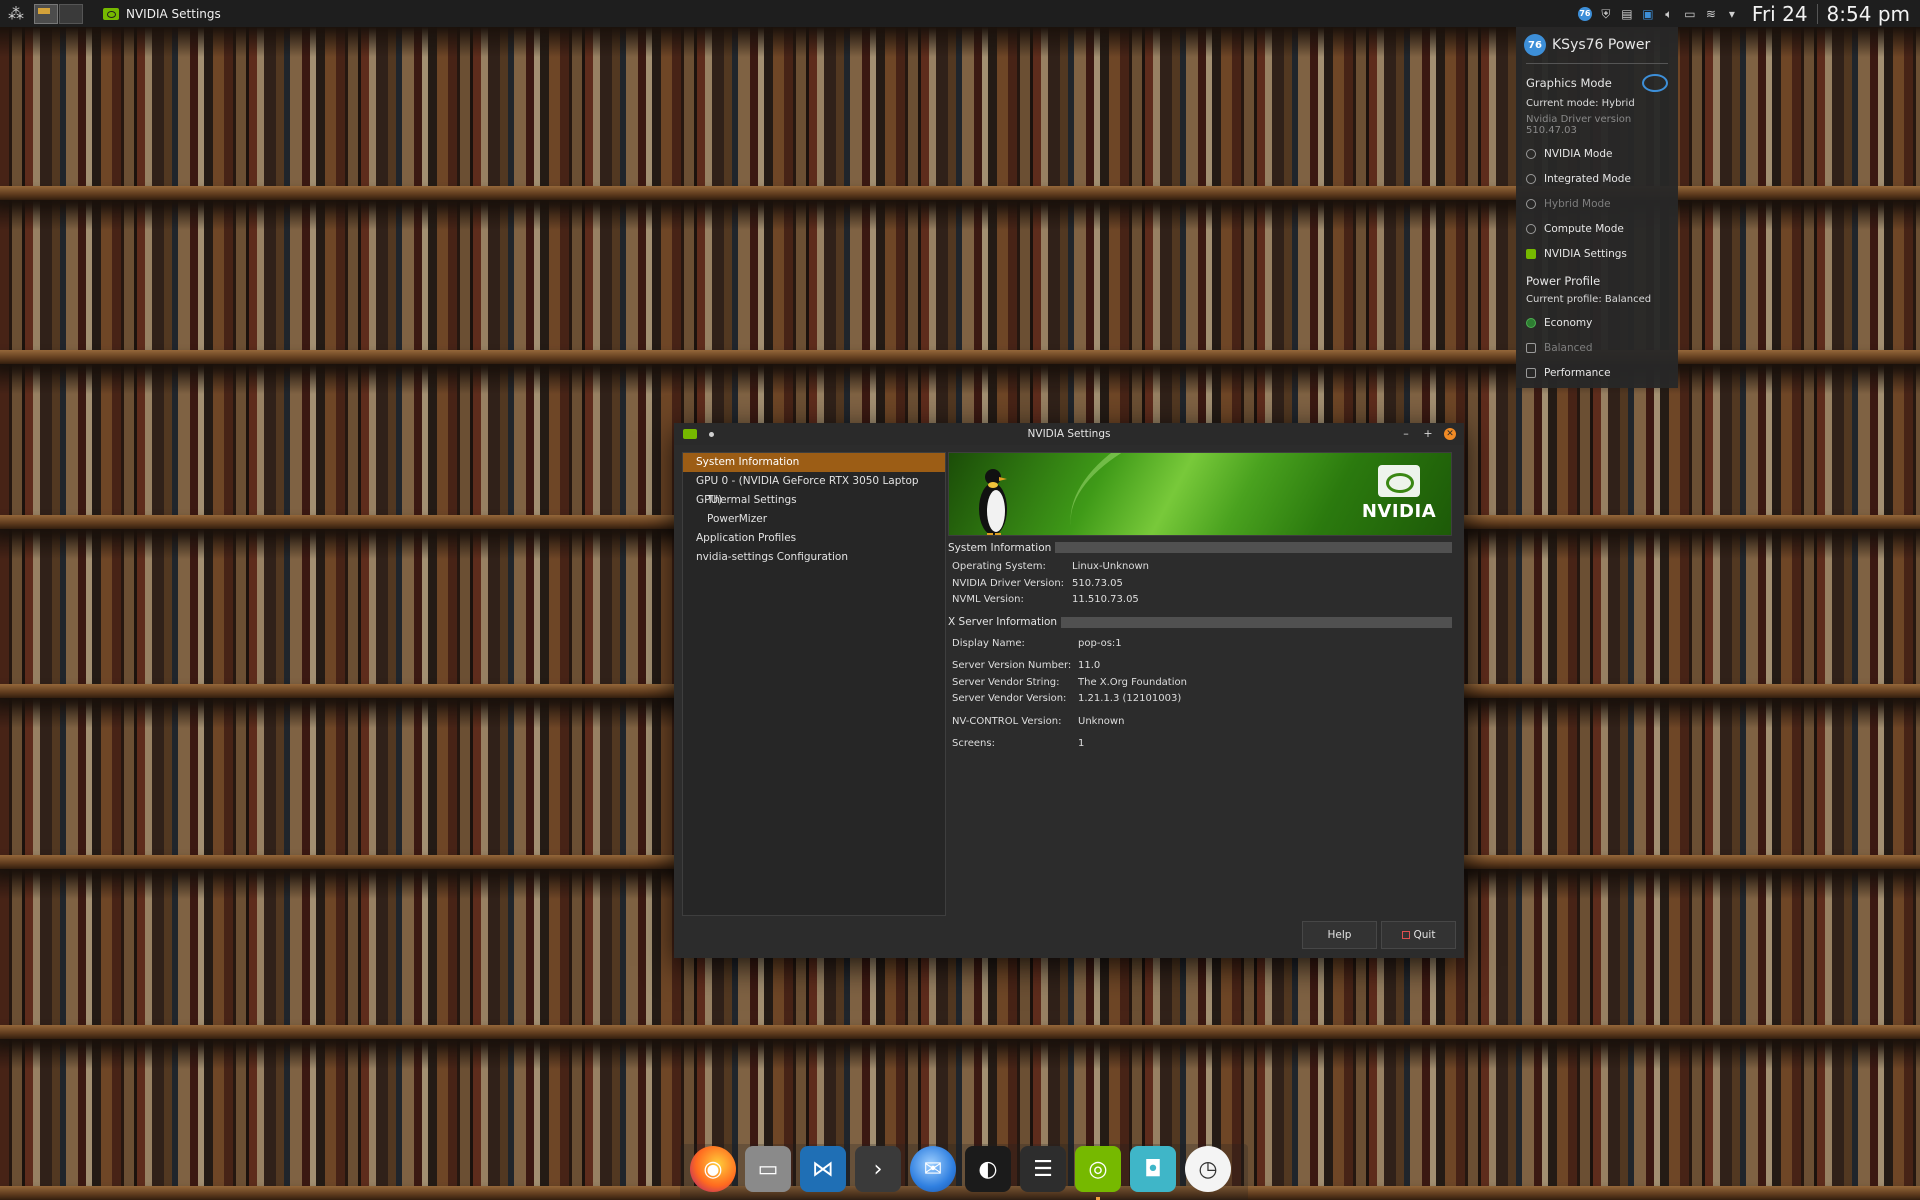 Image resolution: width=1920 pixels, height=1200 pixels. Describe the element at coordinates (1748, 14) in the screenshot. I see `system-tray: 76 ⛨ ▤ ▣ 🔈︎ ▭ ≋ ▾ Fri 24 8:54 pm` at that location.